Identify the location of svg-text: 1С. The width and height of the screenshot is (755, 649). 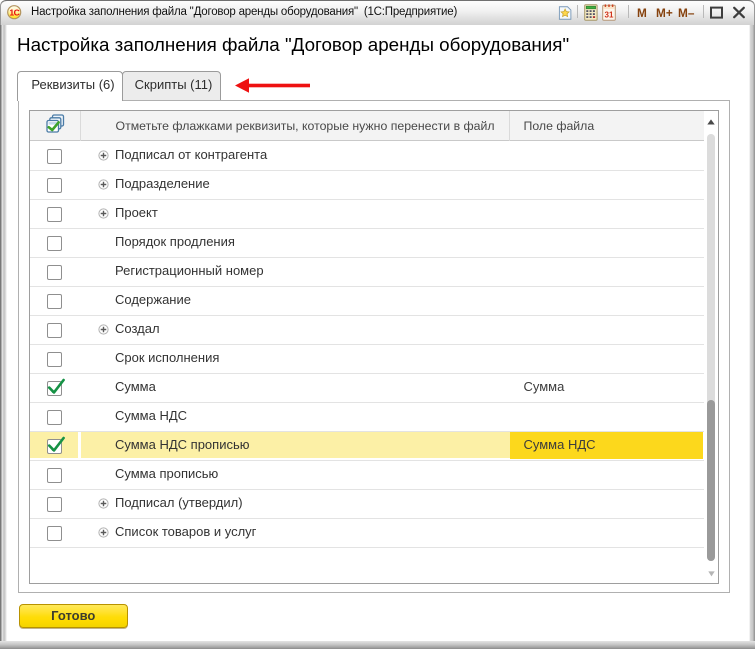
(14, 13).